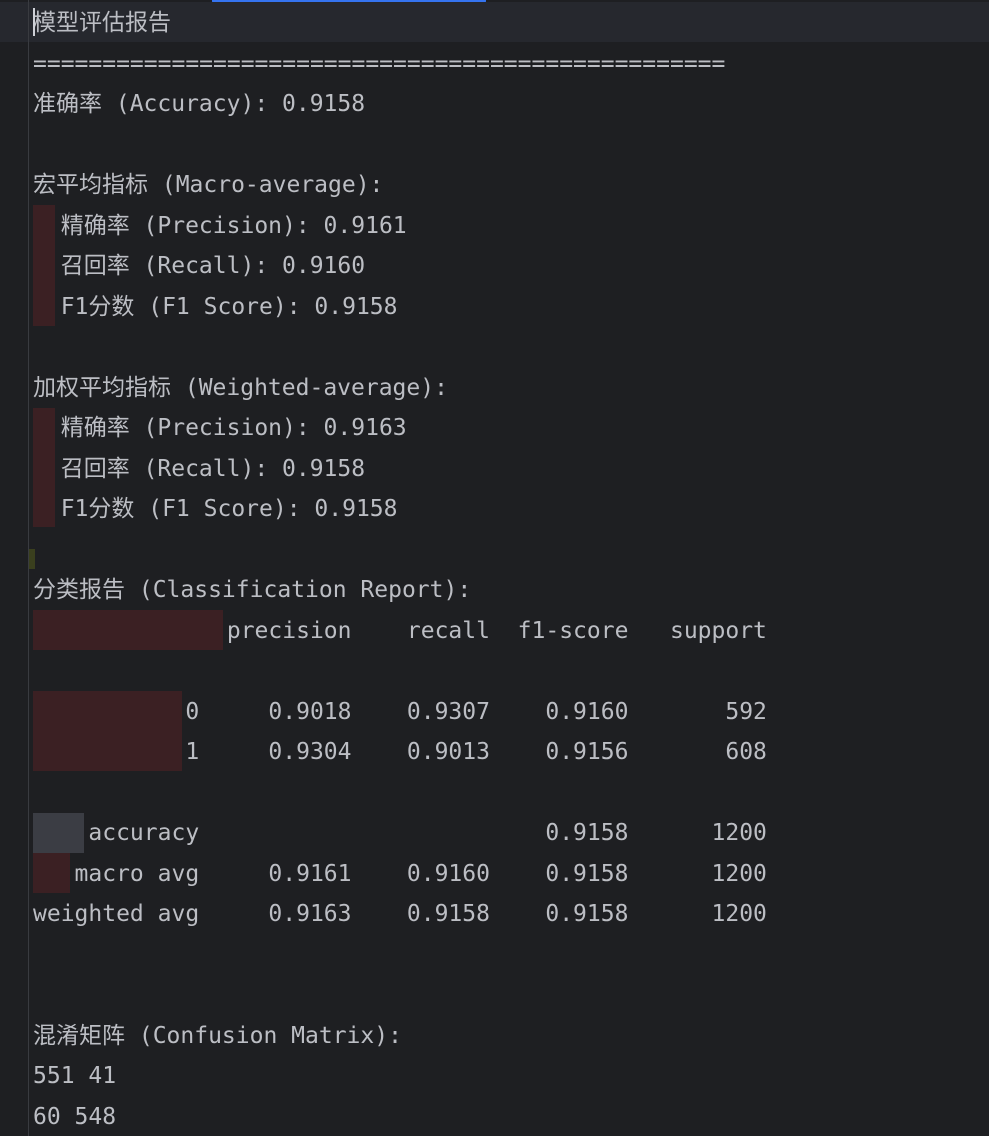  I want to click on text-line: 60 548, so click(75, 1117).